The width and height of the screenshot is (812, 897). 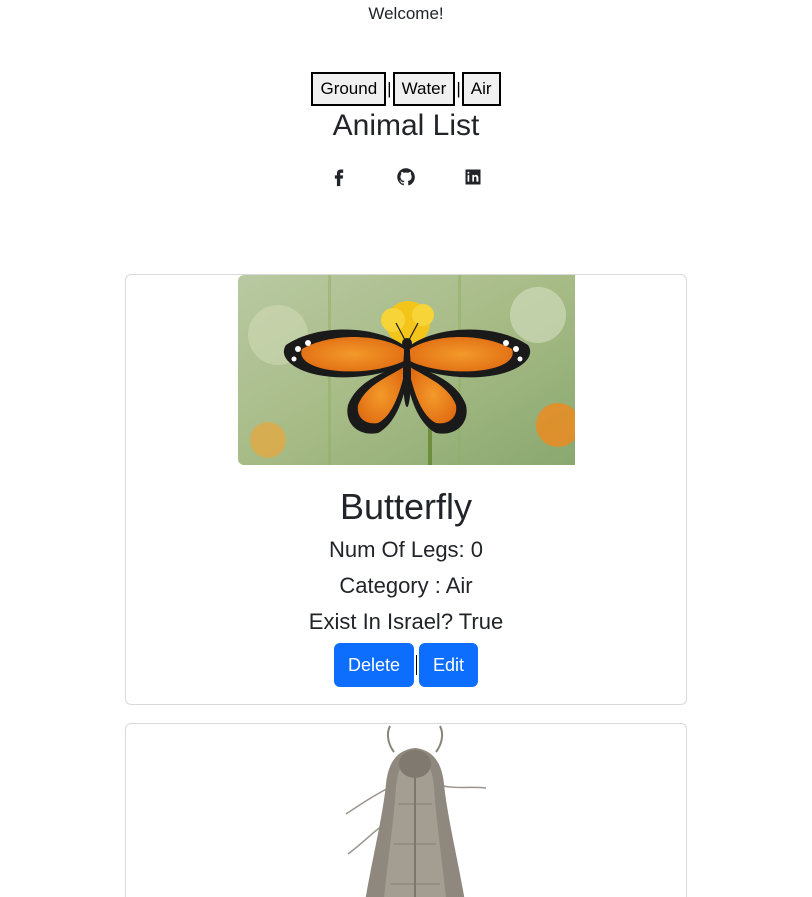 What do you see at coordinates (406, 621) in the screenshot?
I see `animal-exists-in-israel: Exist In Israel? True` at bounding box center [406, 621].